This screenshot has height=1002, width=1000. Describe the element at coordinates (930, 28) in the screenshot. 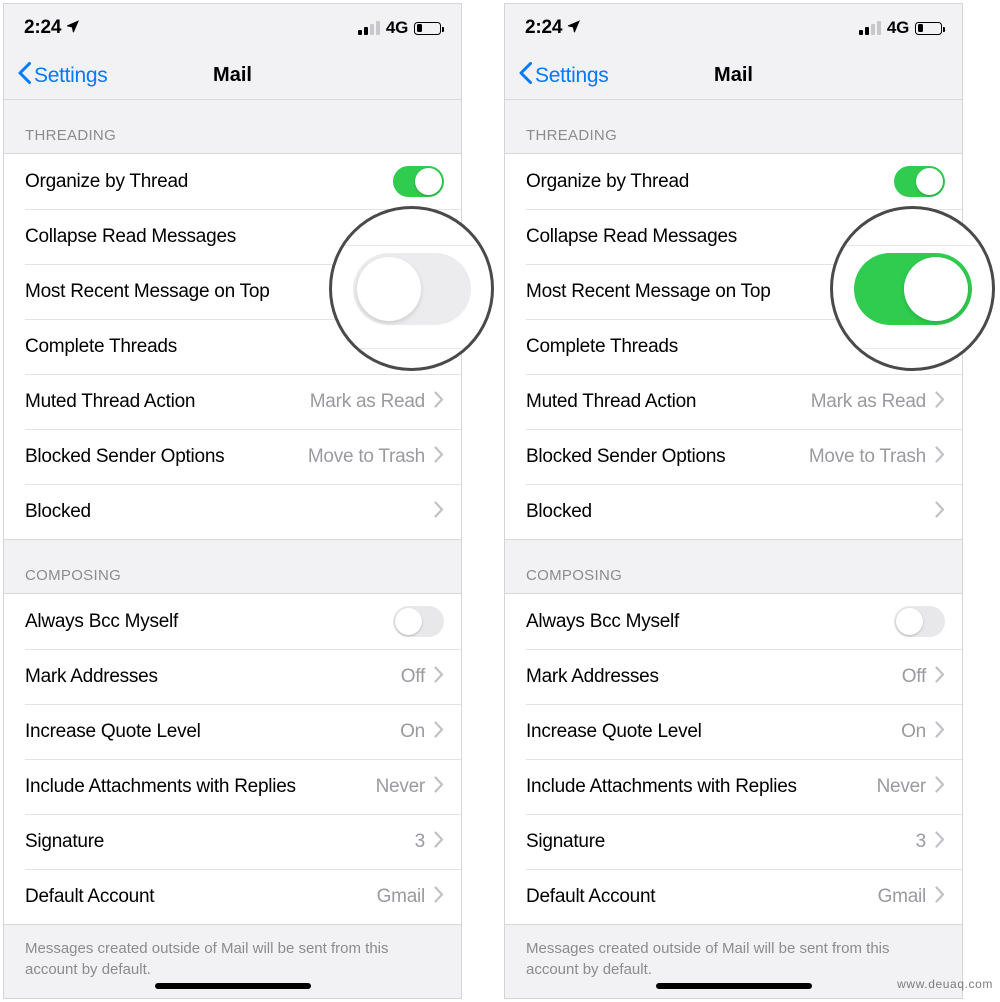

I see `battery-icon` at that location.